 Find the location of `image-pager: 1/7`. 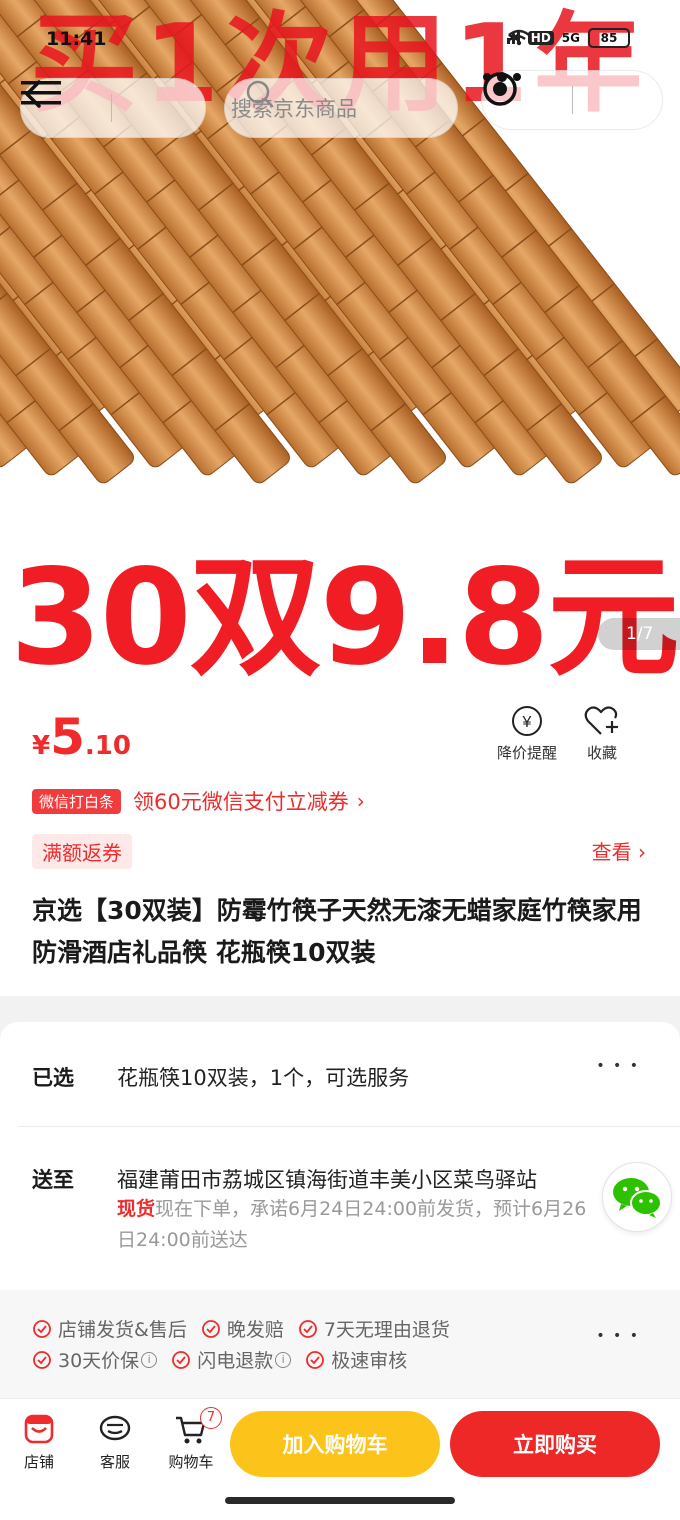

image-pager: 1/7 is located at coordinates (639, 634).